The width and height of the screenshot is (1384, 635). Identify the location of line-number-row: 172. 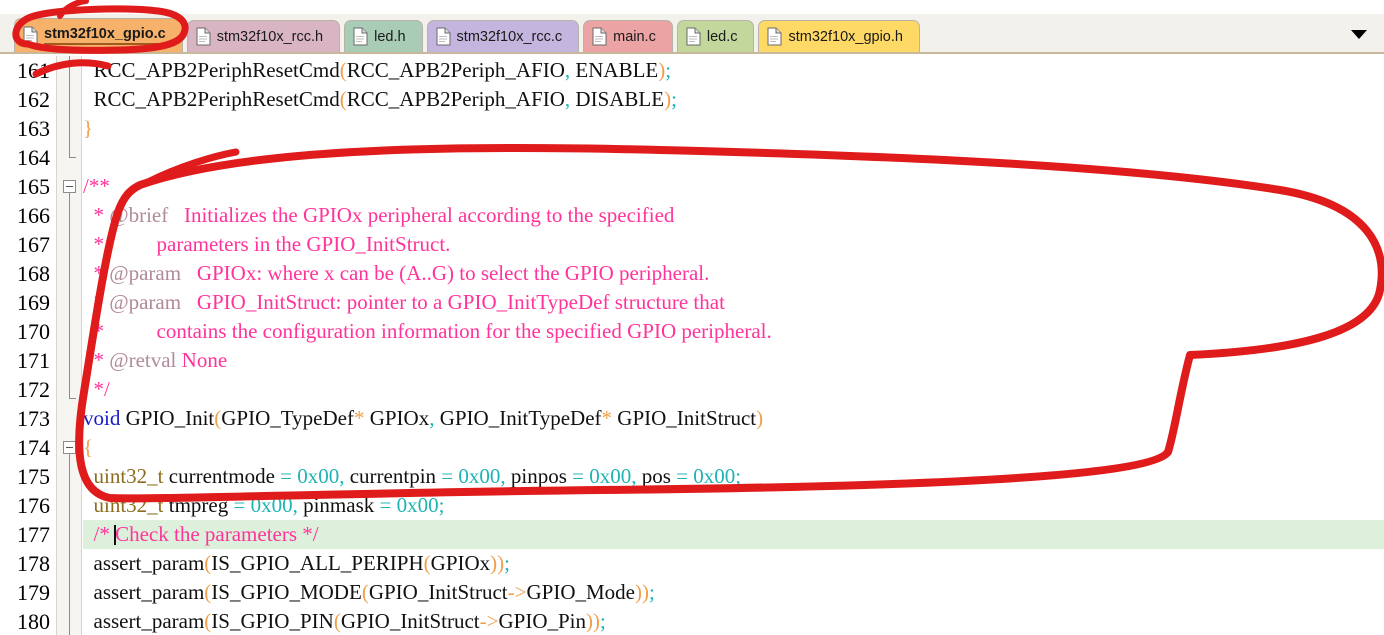
(28, 389).